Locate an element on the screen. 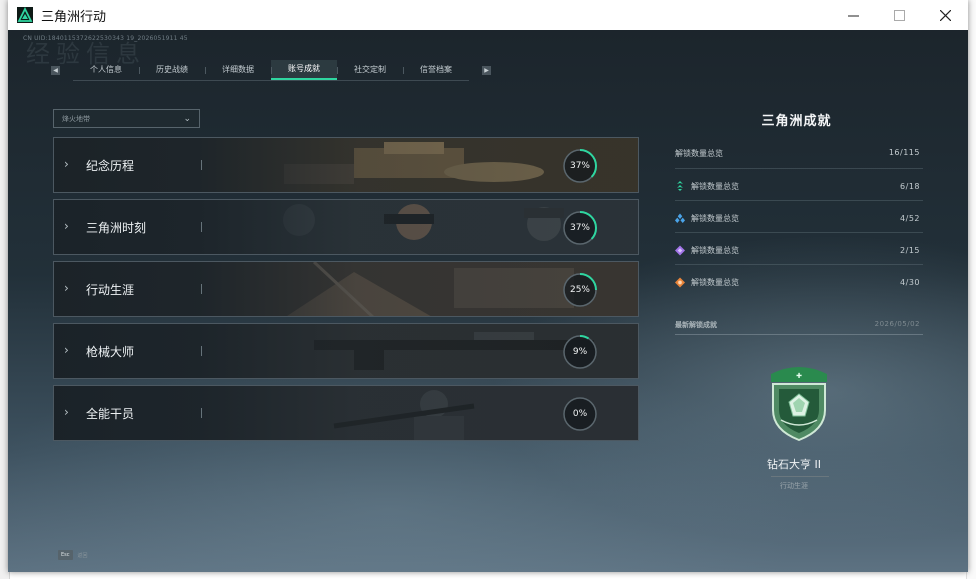  progress-ring: 25% is located at coordinates (580, 290).